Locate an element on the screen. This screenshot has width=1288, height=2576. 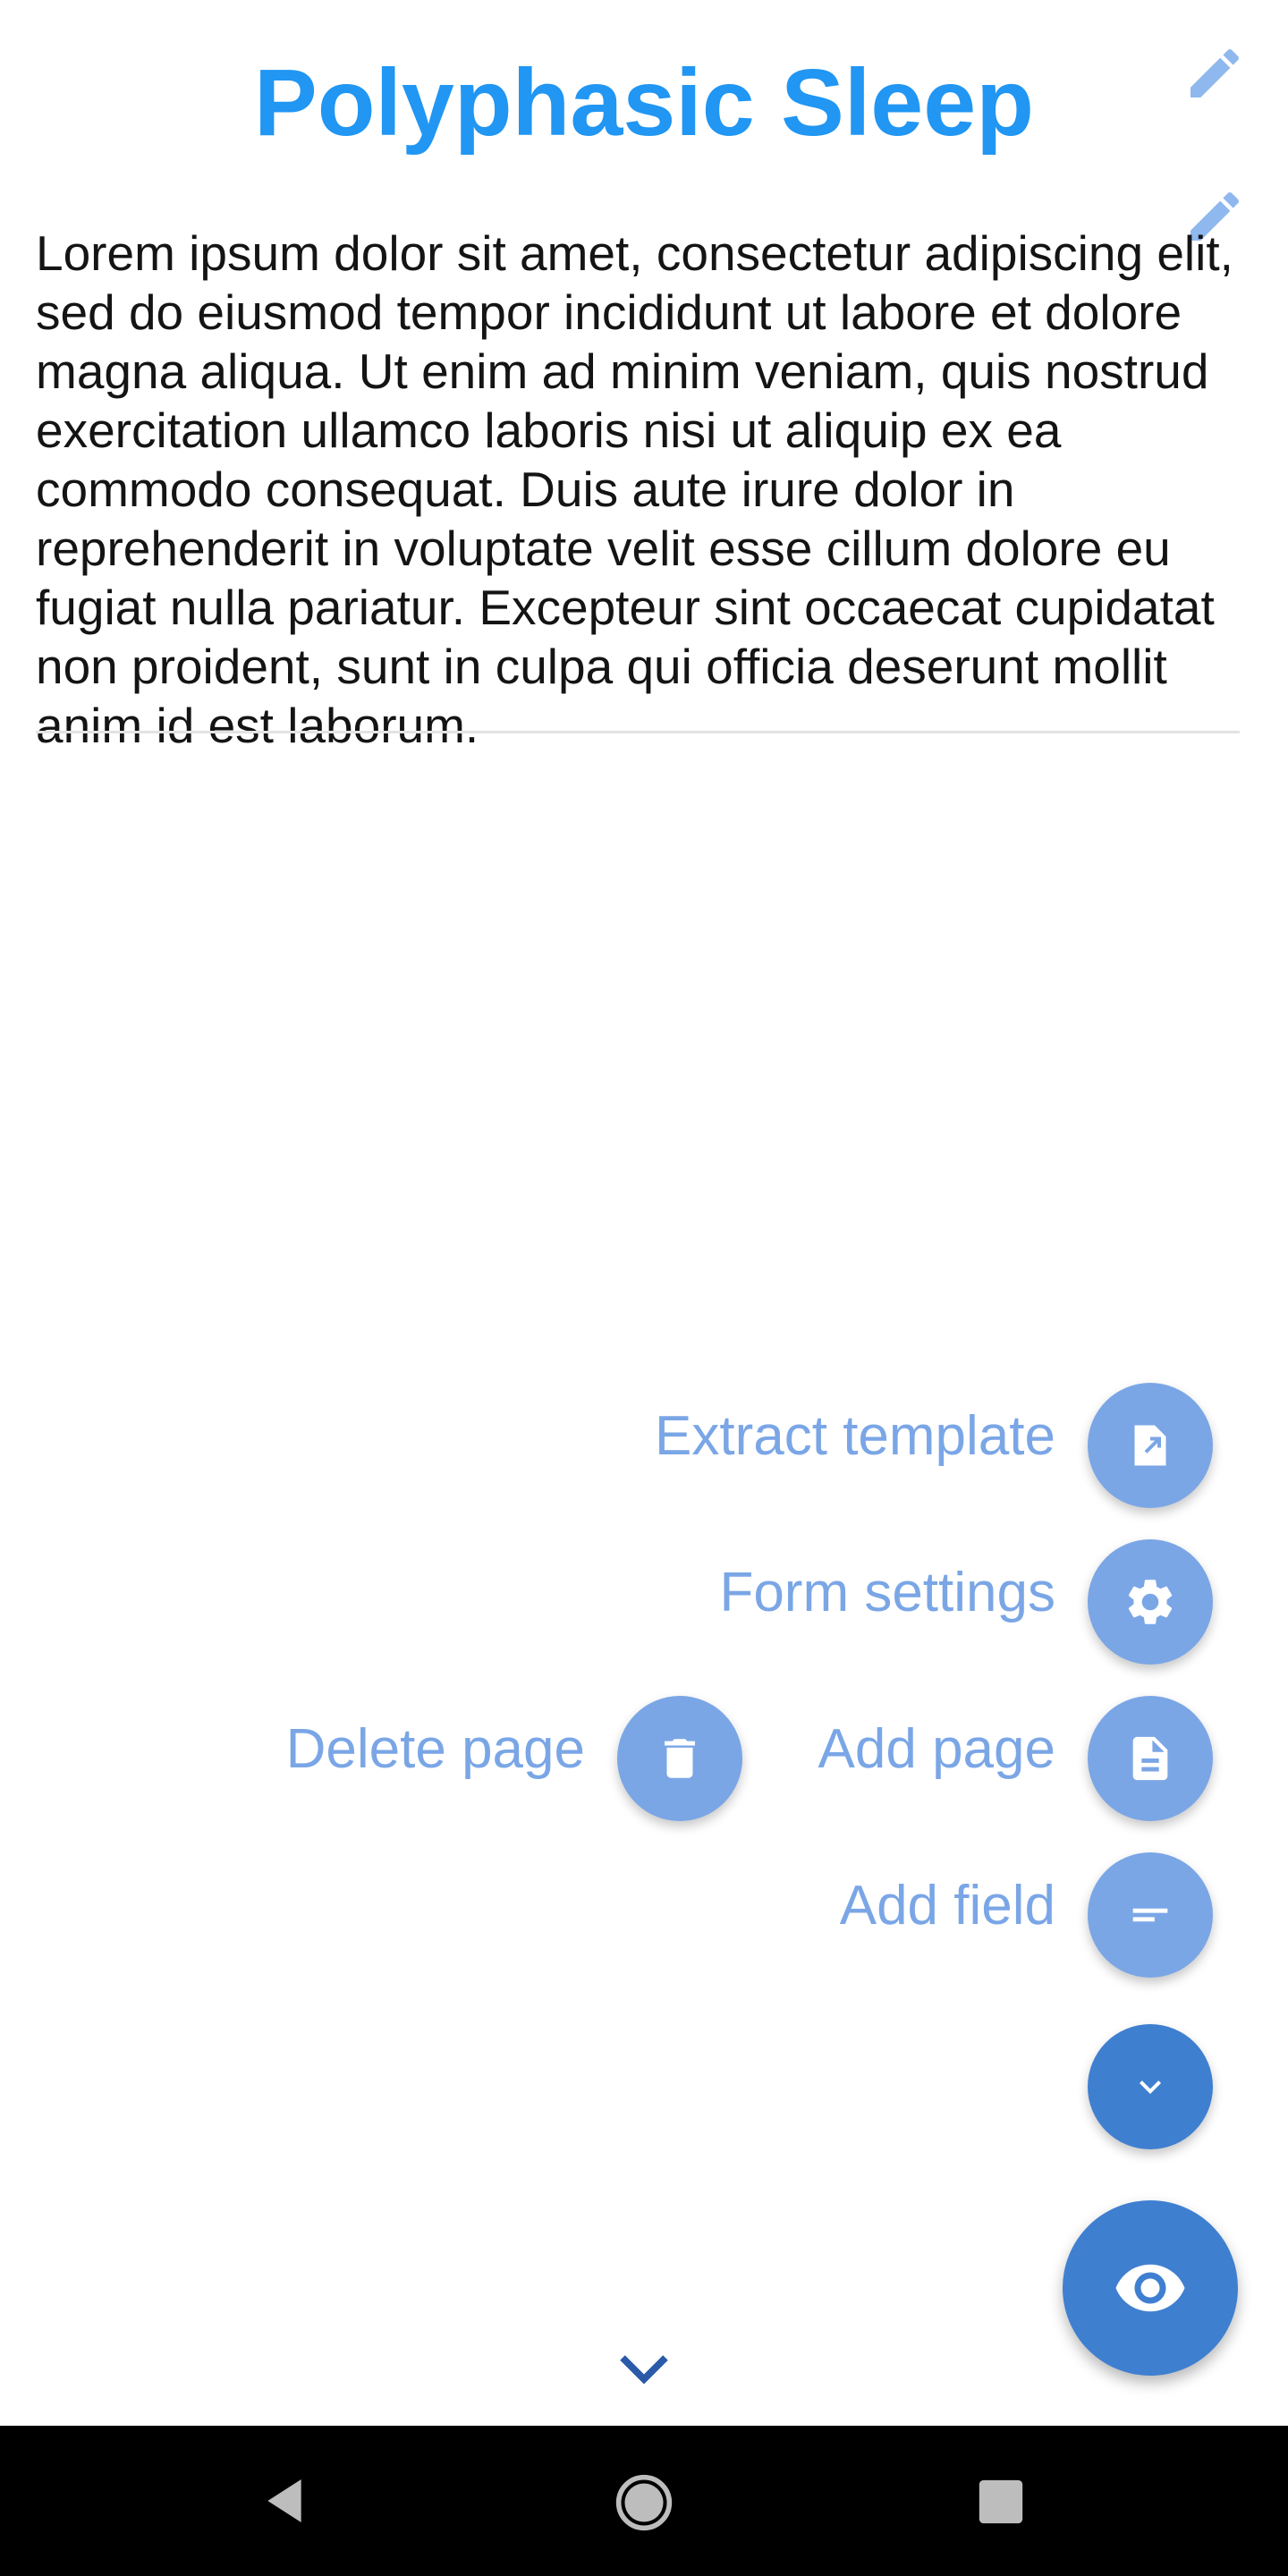
delete-page-button is located at coordinates (679, 1758).